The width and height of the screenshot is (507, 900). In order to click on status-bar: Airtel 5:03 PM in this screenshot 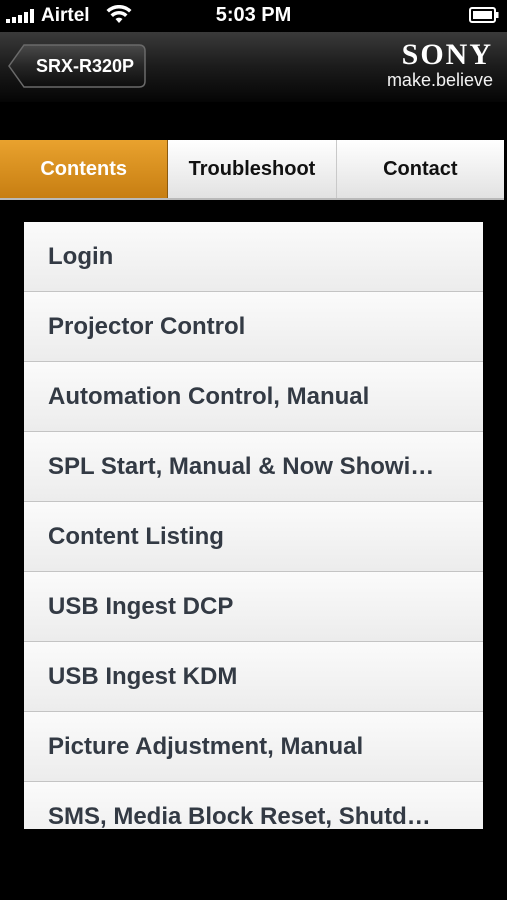, I will do `click(253, 16)`.